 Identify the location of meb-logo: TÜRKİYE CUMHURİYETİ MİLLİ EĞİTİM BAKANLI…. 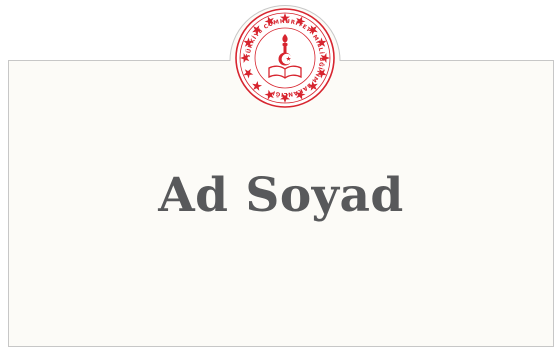
(285, 58).